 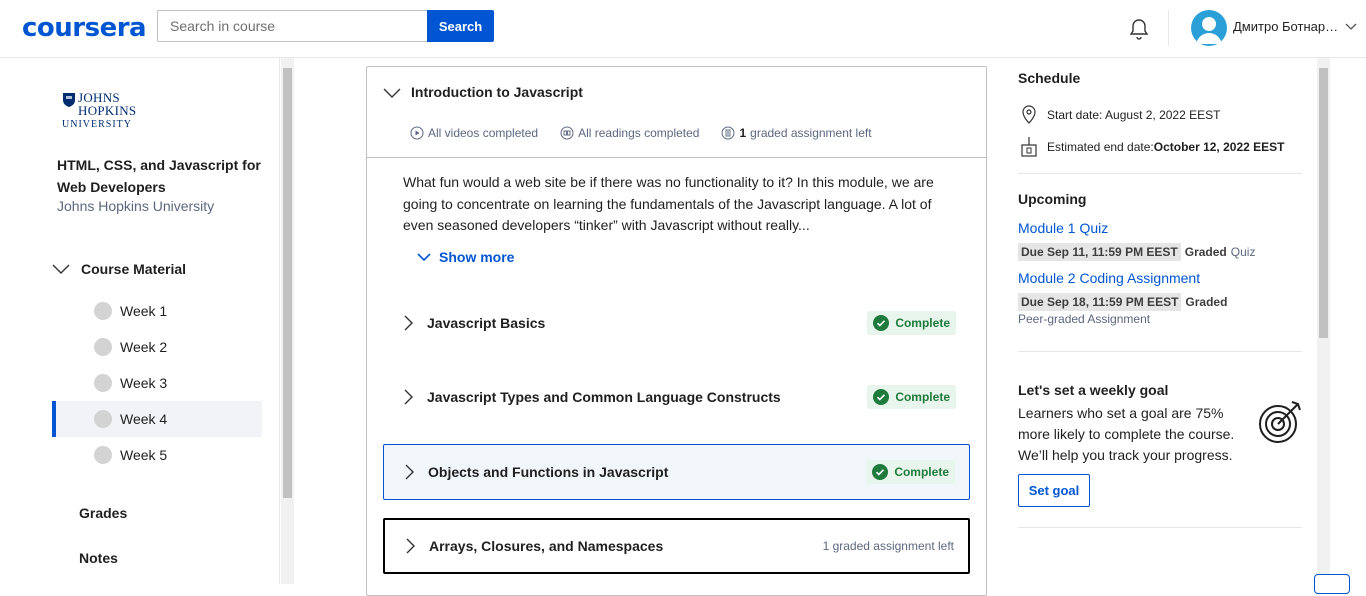 What do you see at coordinates (811, 133) in the screenshot?
I see `graded-stat-label: graded assignment left` at bounding box center [811, 133].